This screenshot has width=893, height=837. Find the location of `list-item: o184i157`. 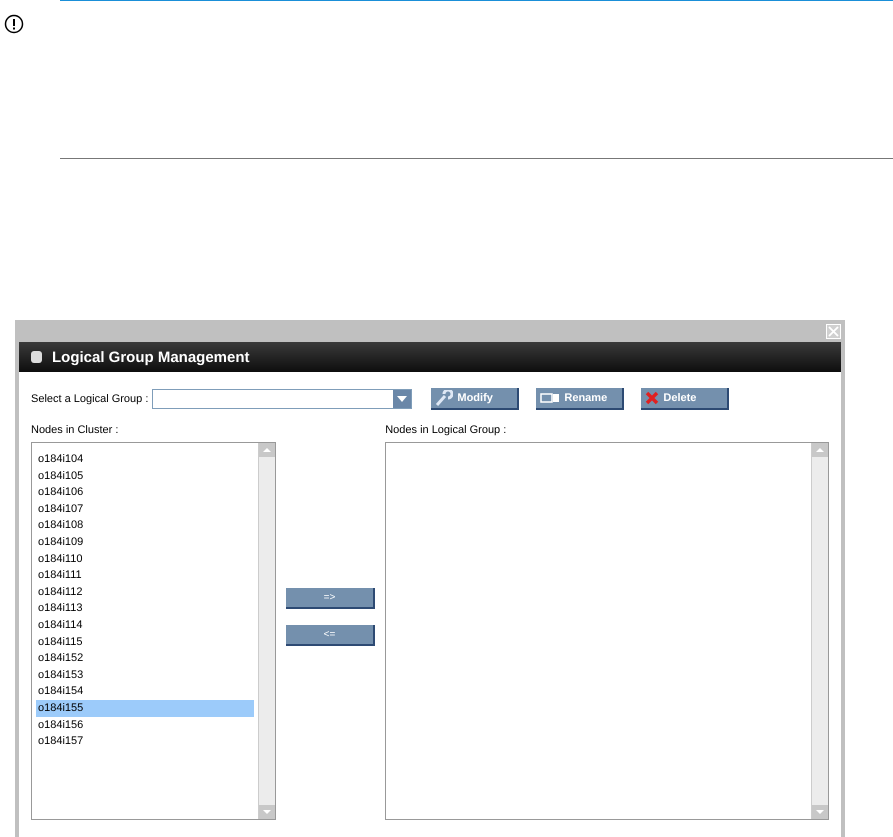

list-item: o184i157 is located at coordinates (145, 741).